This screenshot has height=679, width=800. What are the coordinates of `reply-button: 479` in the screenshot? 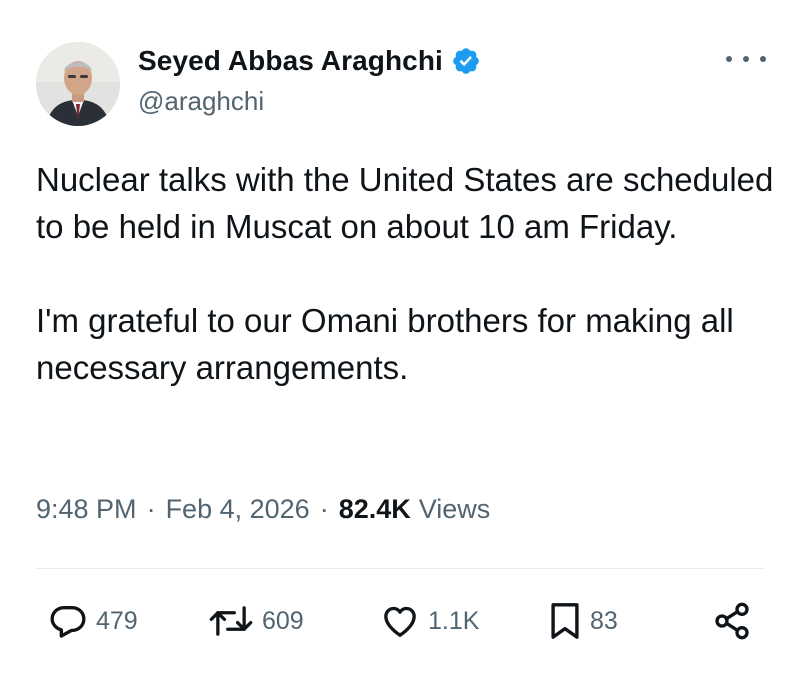 It's located at (93, 621).